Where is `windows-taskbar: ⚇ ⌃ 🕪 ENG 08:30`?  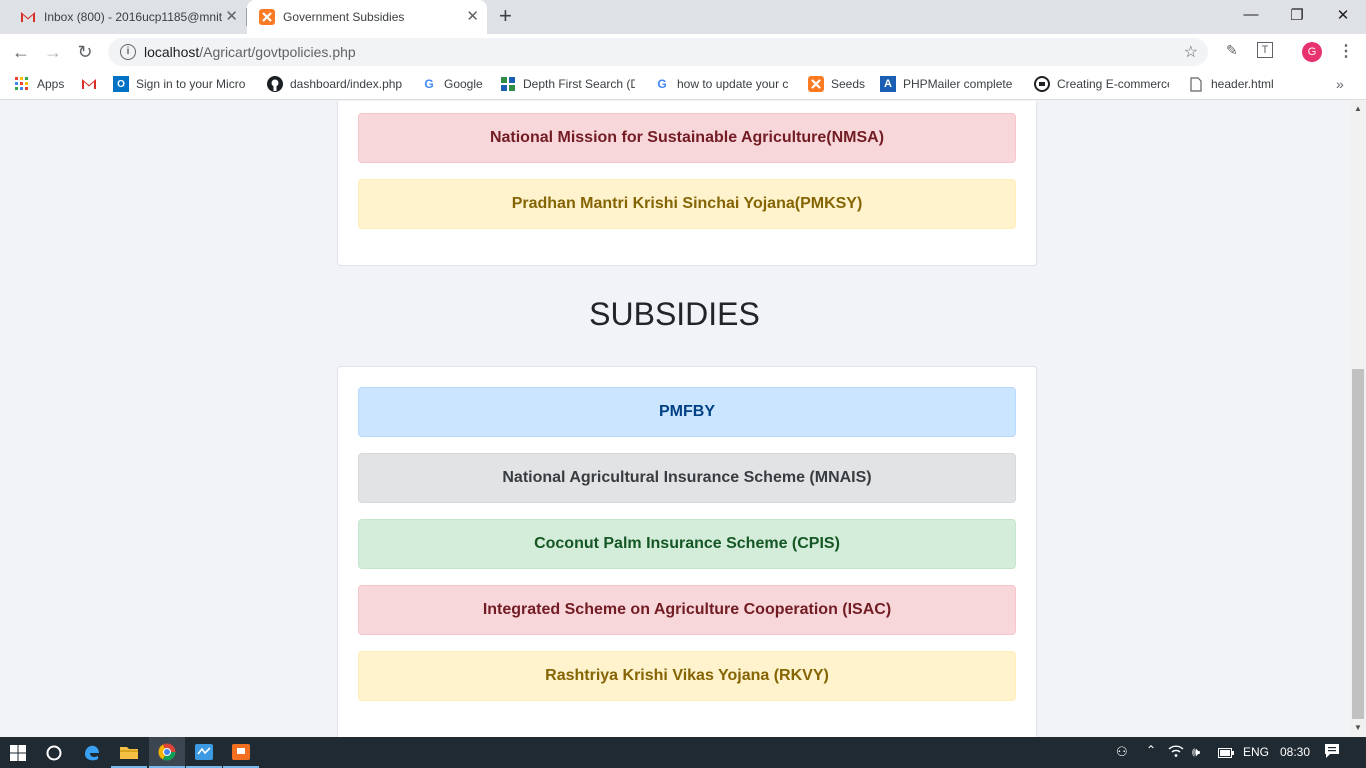 windows-taskbar: ⚇ ⌃ 🕪 ENG 08:30 is located at coordinates (683, 752).